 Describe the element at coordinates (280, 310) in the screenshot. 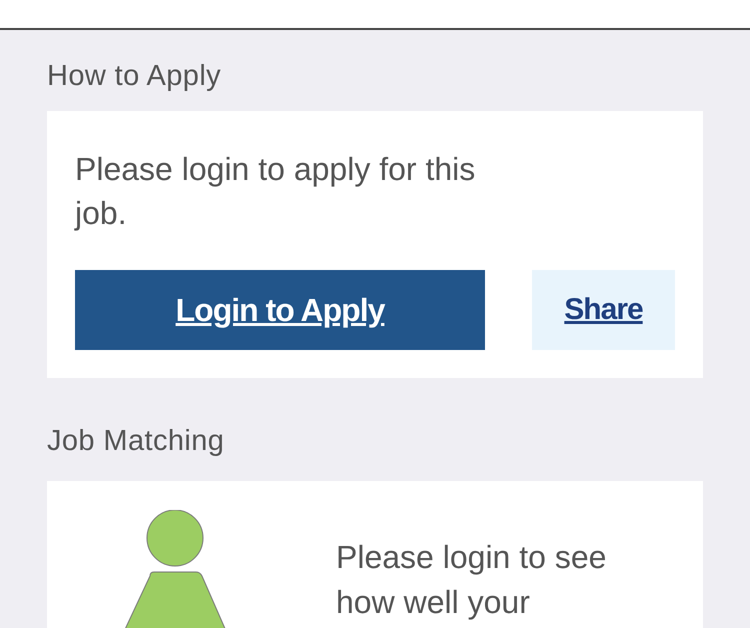

I see `login-to-apply-button: Login to Apply` at that location.